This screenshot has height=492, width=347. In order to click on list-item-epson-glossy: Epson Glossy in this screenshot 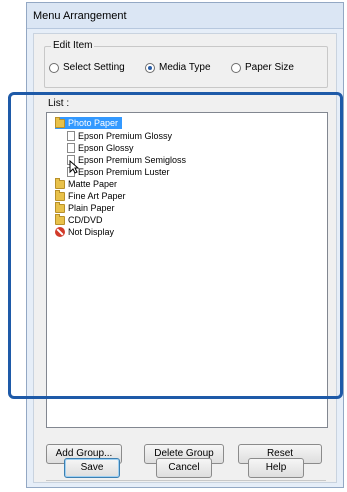, I will do `click(100, 148)`.